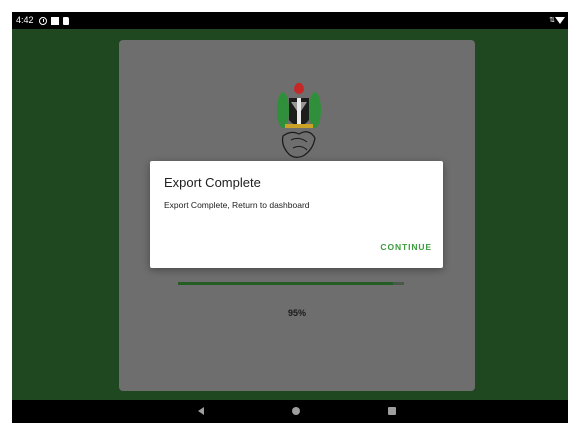 The width and height of the screenshot is (568, 423). I want to click on continue-button: CONTINUE, so click(406, 247).